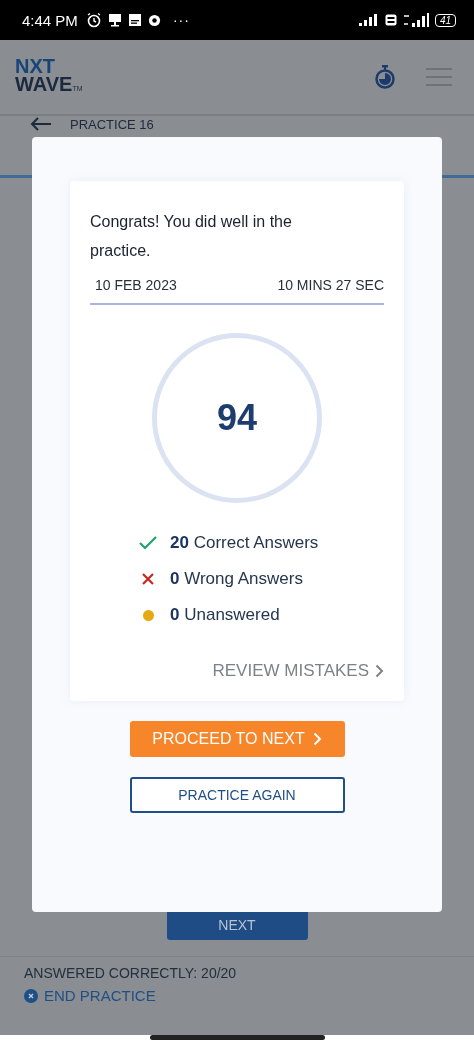 The width and height of the screenshot is (474, 1053). What do you see at coordinates (136, 285) in the screenshot?
I see `practice-date: 10 FEB 2023` at bounding box center [136, 285].